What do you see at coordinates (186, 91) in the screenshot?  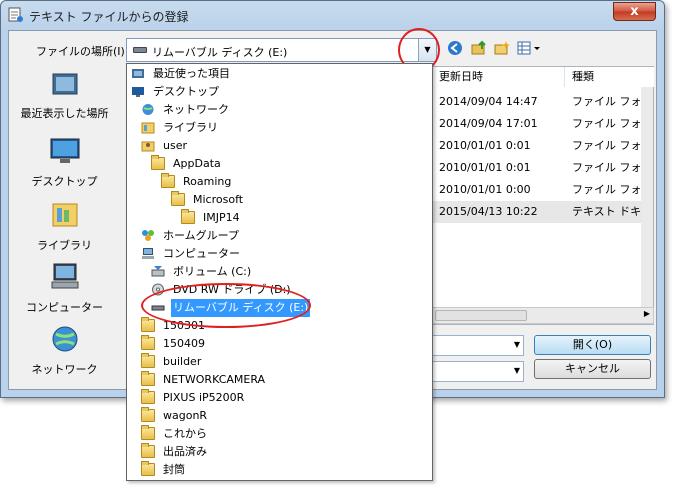 I see `list-item-label: デスクトップ` at bounding box center [186, 91].